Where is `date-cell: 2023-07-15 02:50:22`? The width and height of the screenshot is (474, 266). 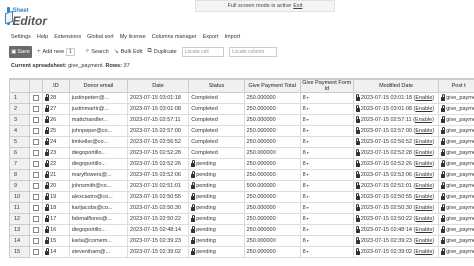
date-cell: 2023-07-15 02:50:22 is located at coordinates (158, 219).